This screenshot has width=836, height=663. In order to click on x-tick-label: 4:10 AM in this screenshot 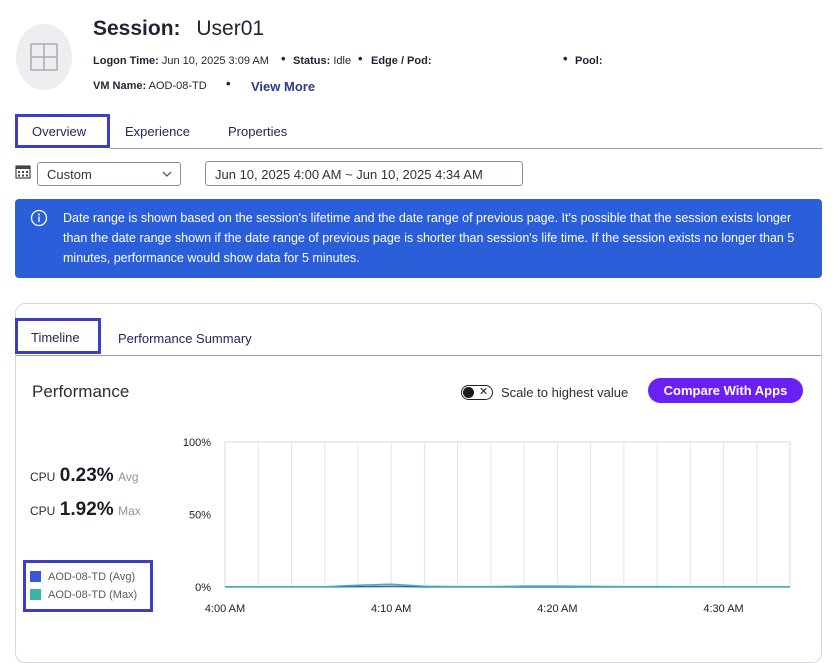, I will do `click(391, 609)`.